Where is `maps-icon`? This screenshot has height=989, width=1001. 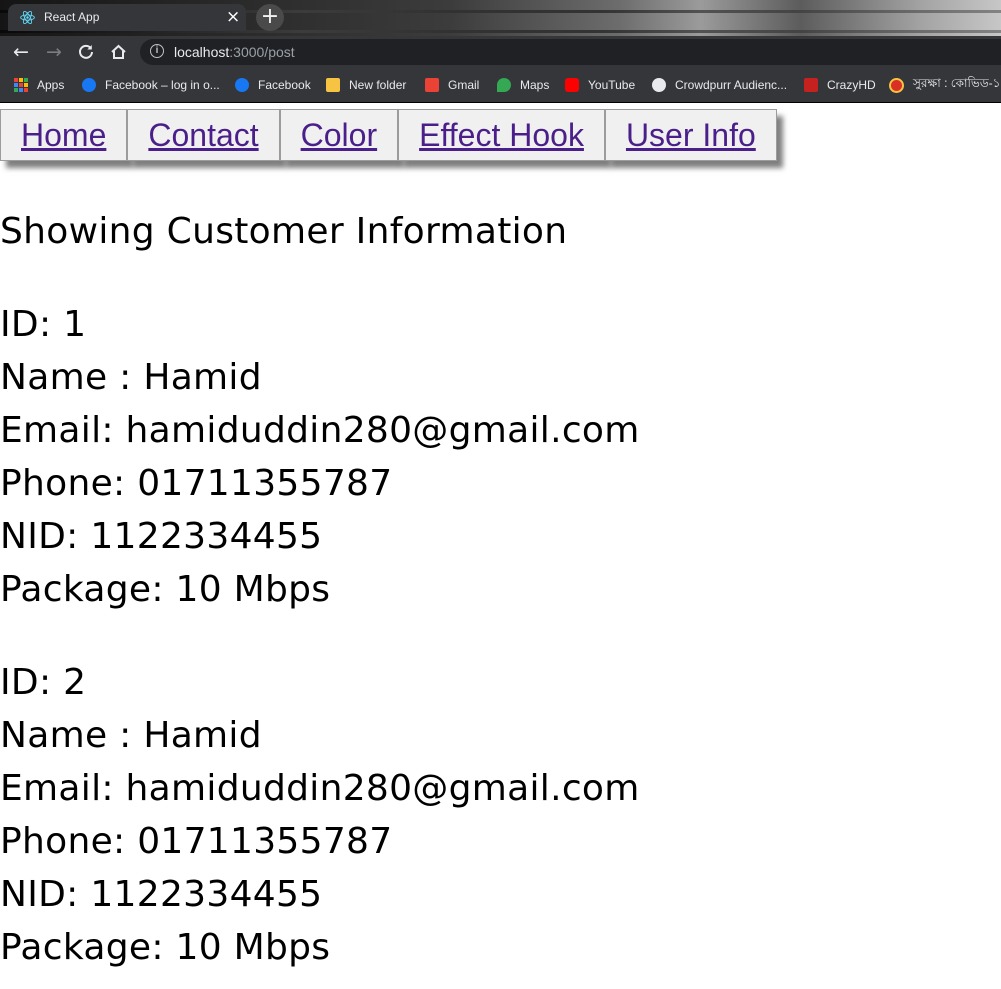
maps-icon is located at coordinates (504, 85).